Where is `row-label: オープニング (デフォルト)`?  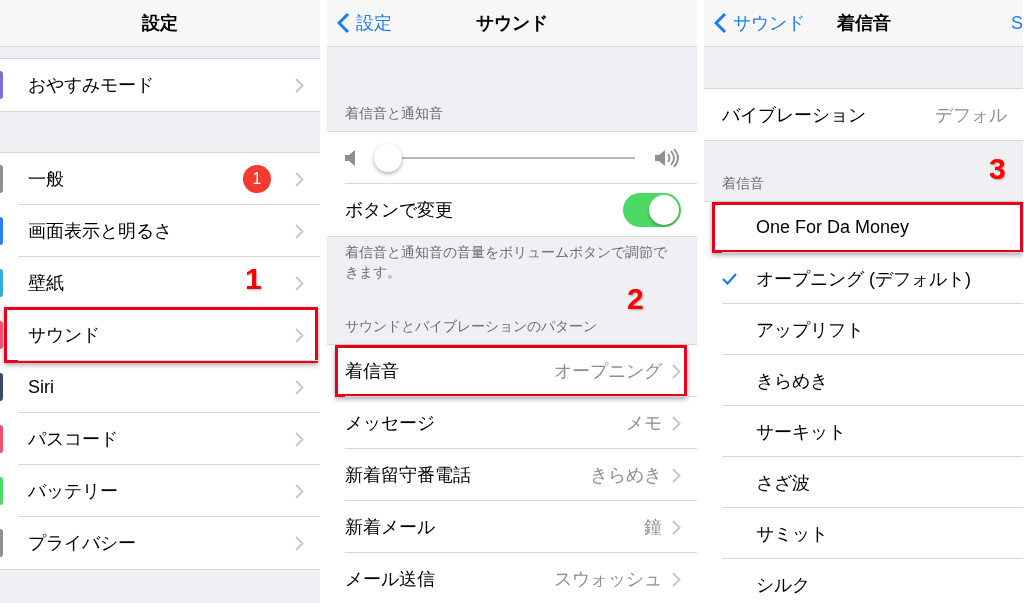 row-label: オープニング (デフォルト) is located at coordinates (863, 279).